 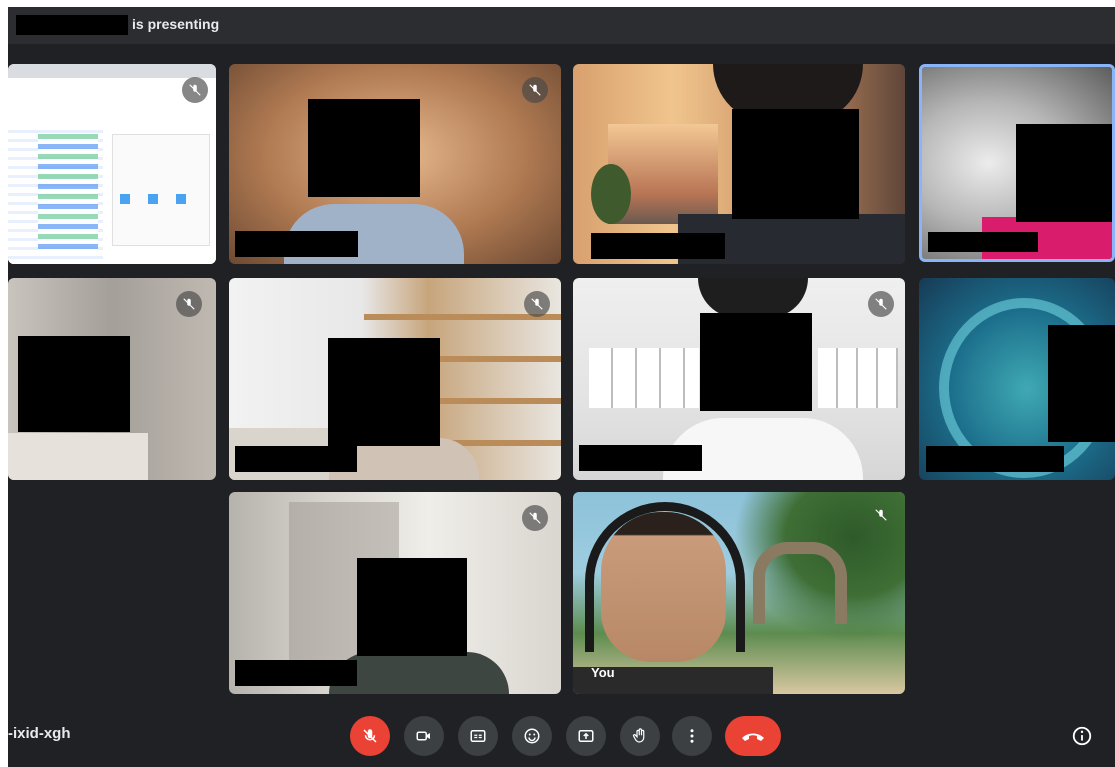 What do you see at coordinates (753, 298) in the screenshot?
I see `participant-hair` at bounding box center [753, 298].